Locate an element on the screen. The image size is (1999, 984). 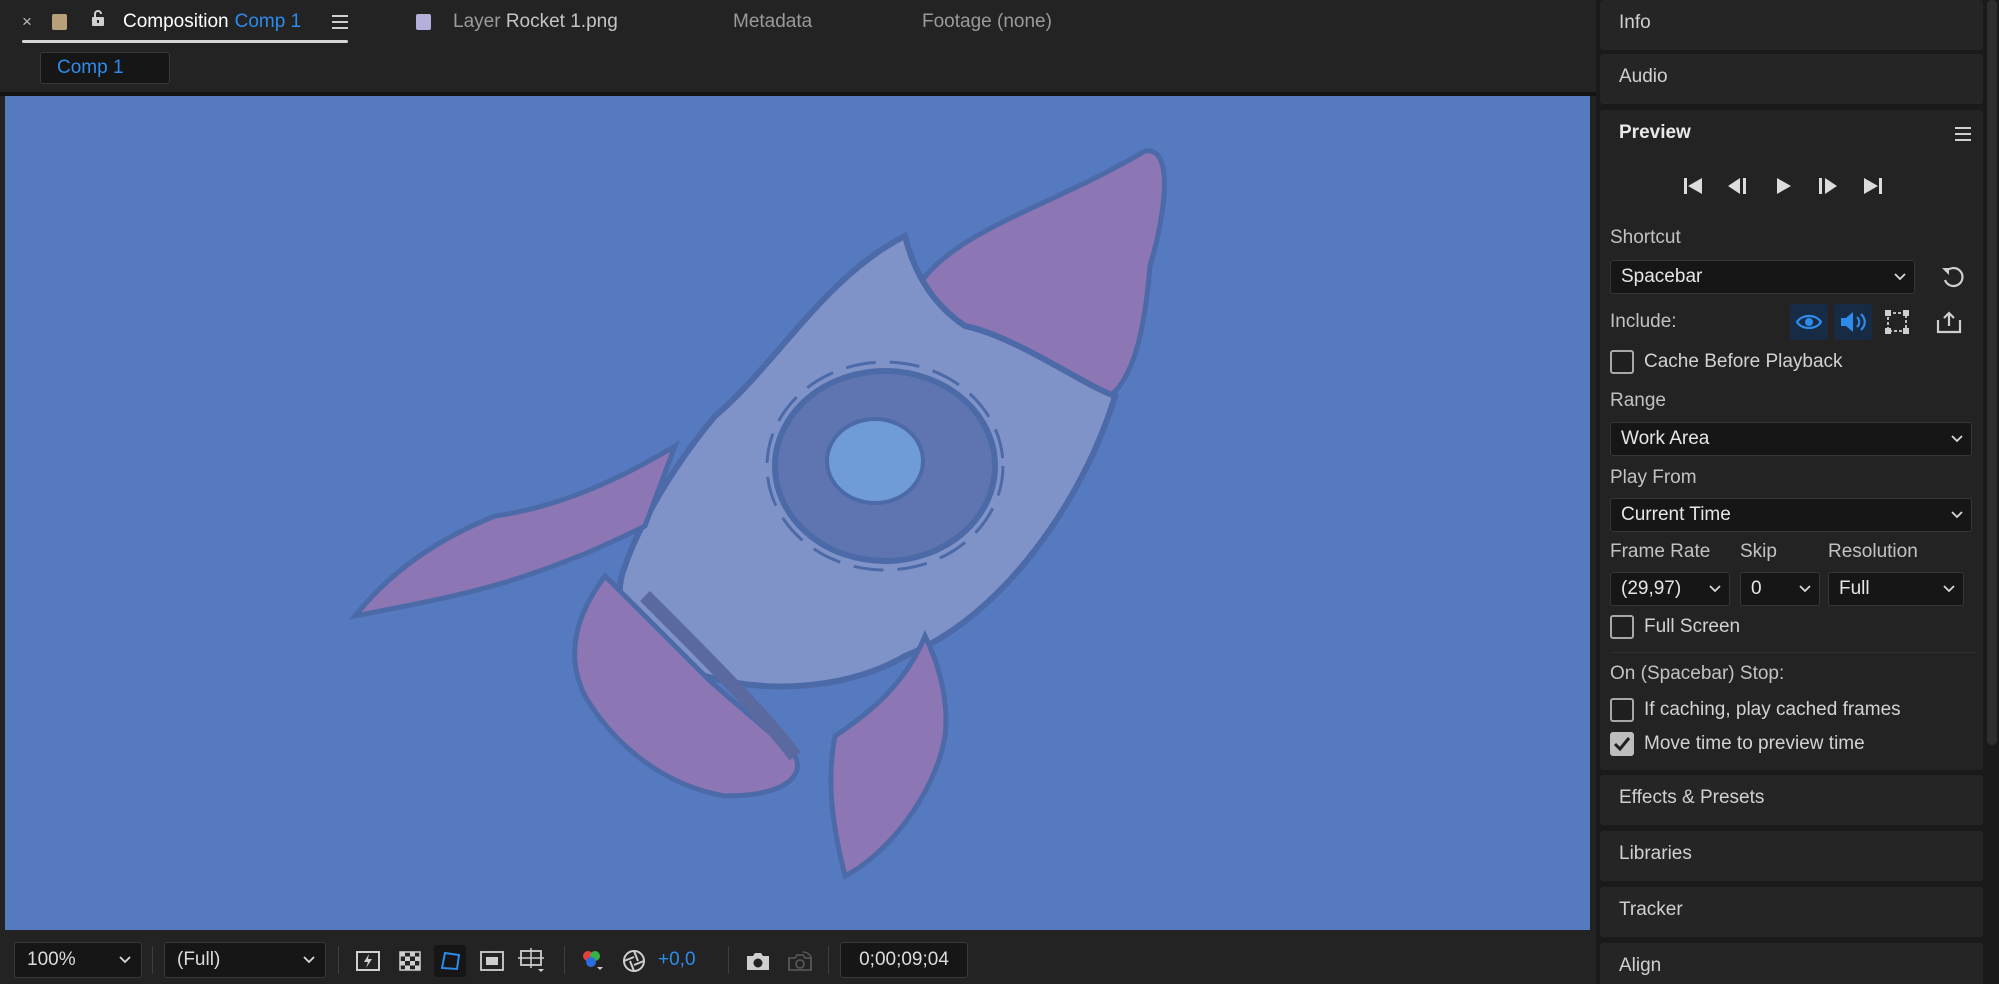
play-icon is located at coordinates (1784, 186).